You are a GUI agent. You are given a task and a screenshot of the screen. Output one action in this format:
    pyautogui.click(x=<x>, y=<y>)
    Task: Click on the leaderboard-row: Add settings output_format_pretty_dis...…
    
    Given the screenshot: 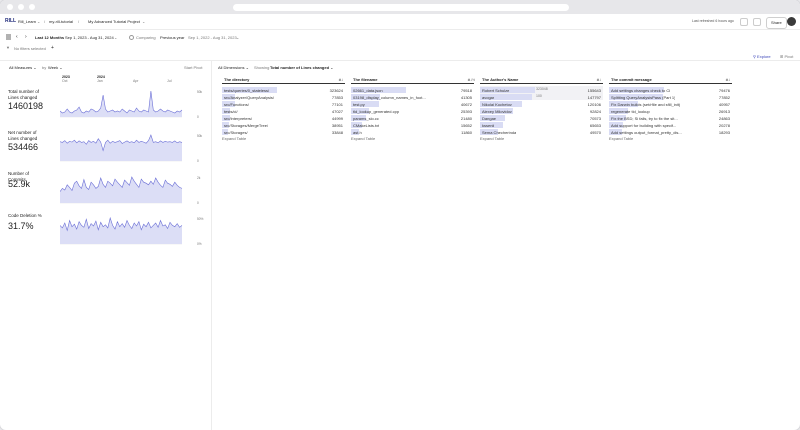 What is the action you would take?
    pyautogui.click(x=670, y=131)
    